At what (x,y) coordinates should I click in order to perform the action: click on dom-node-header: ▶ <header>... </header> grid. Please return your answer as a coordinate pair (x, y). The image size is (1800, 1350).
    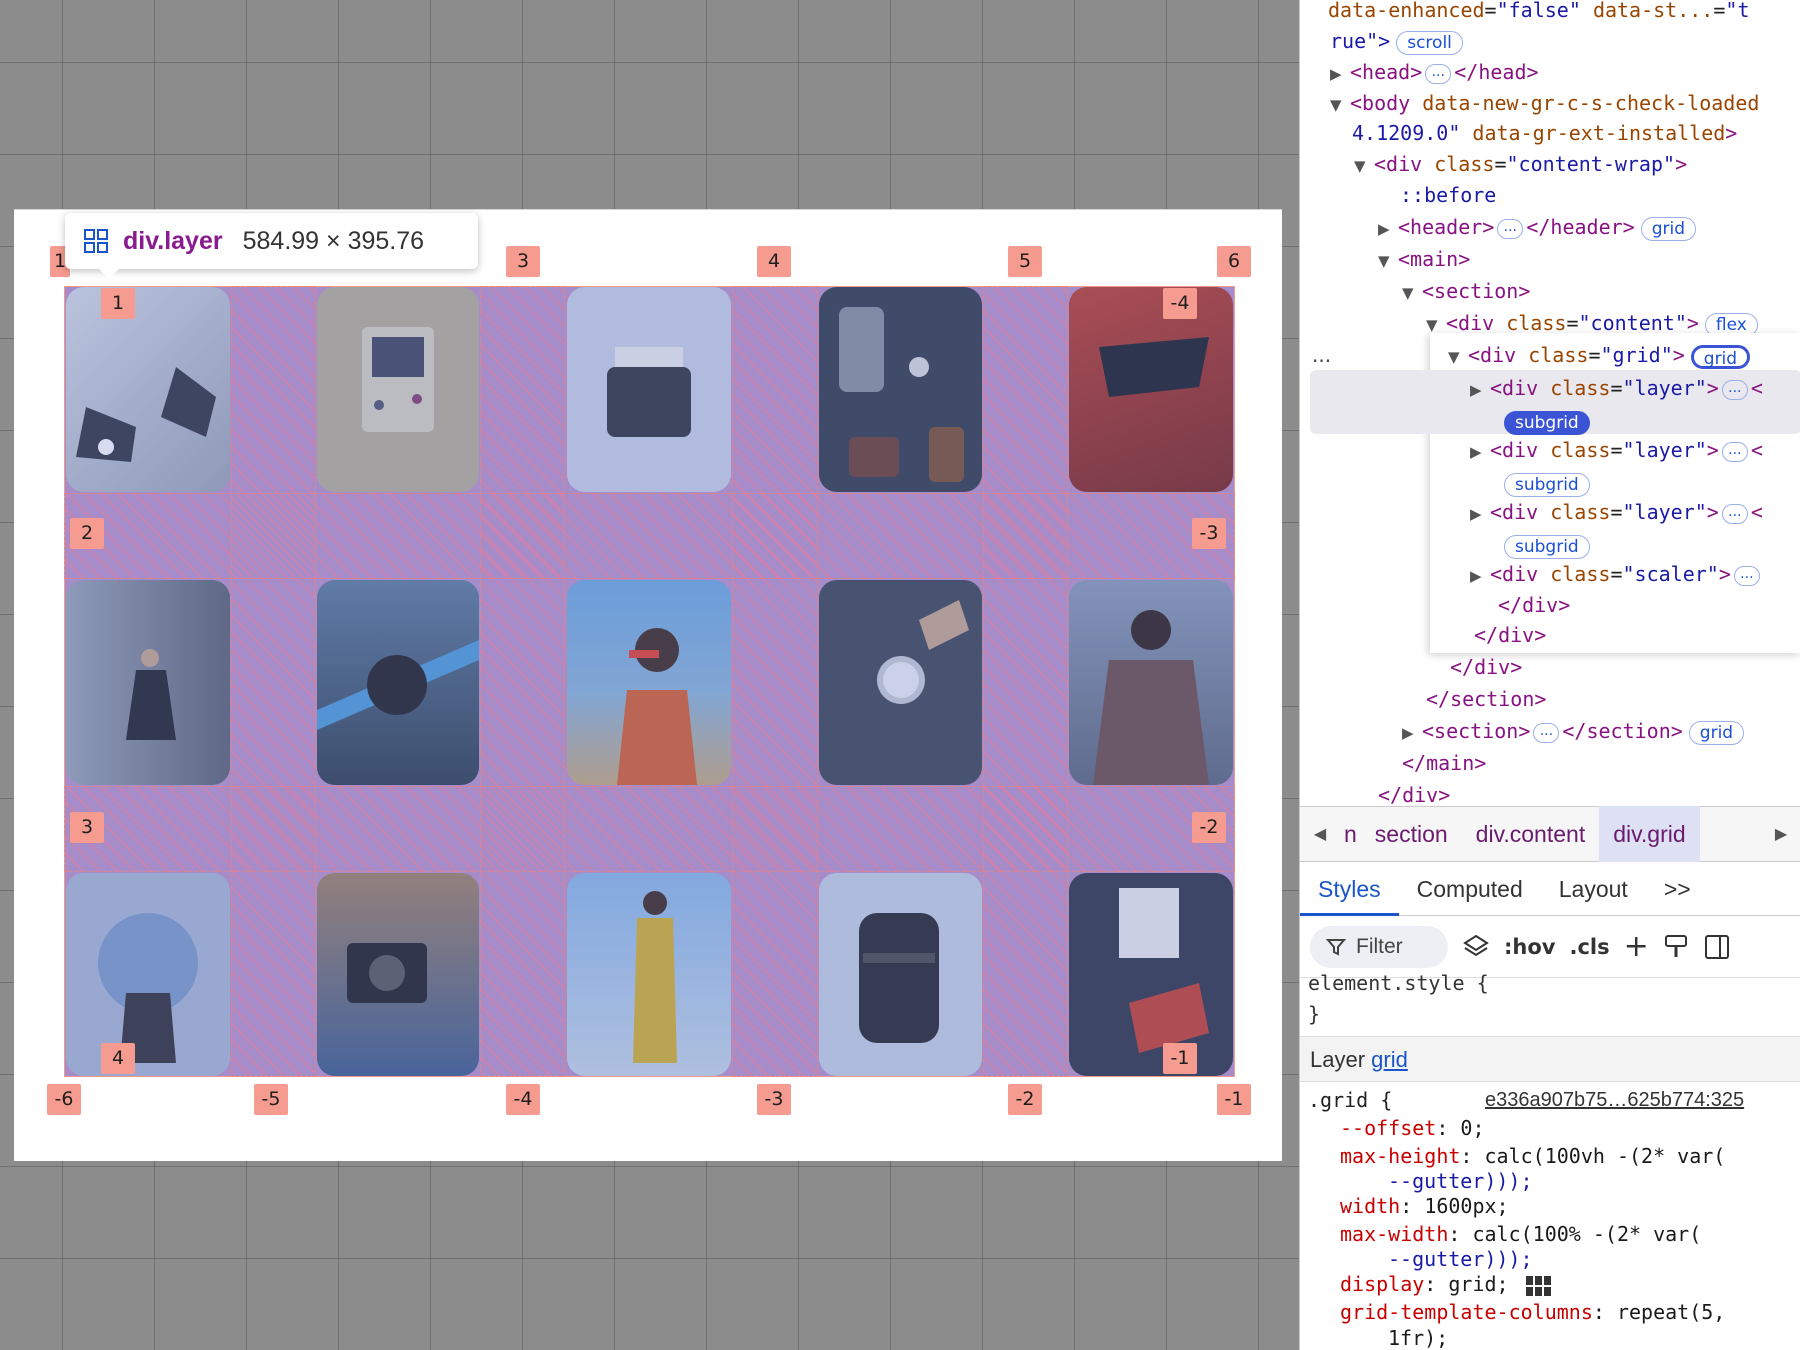
    Looking at the image, I should click on (1537, 227).